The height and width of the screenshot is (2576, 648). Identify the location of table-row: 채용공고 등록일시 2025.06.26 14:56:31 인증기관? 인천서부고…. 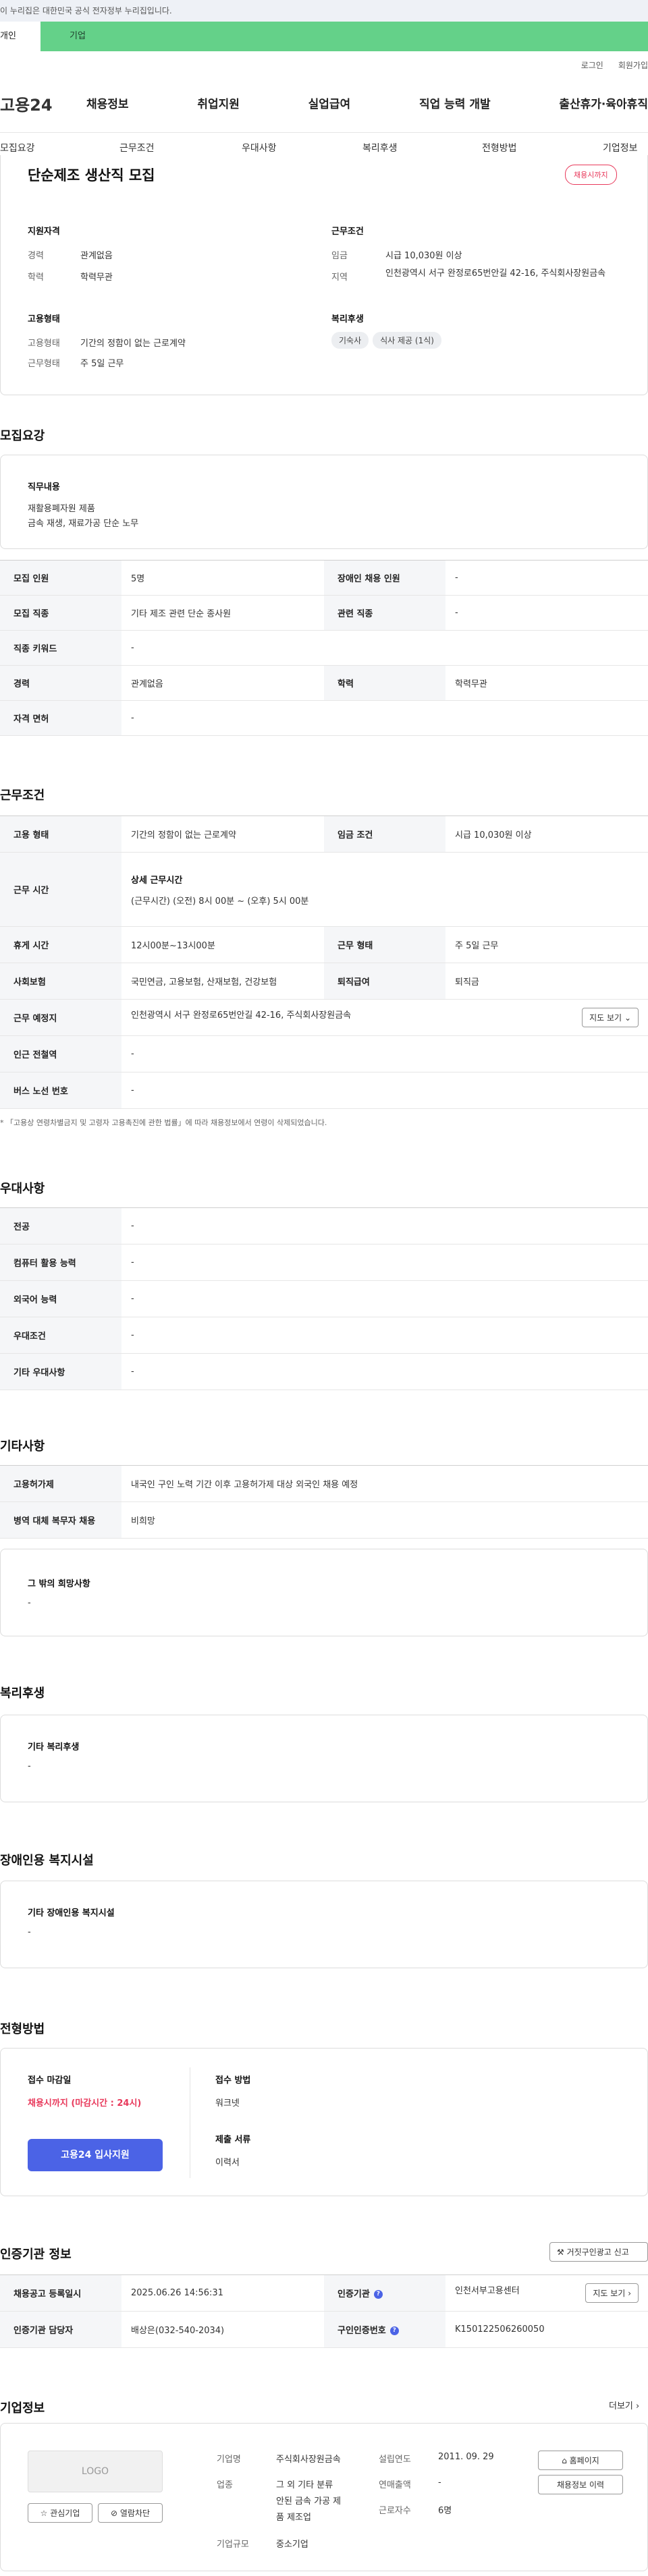
(324, 2293).